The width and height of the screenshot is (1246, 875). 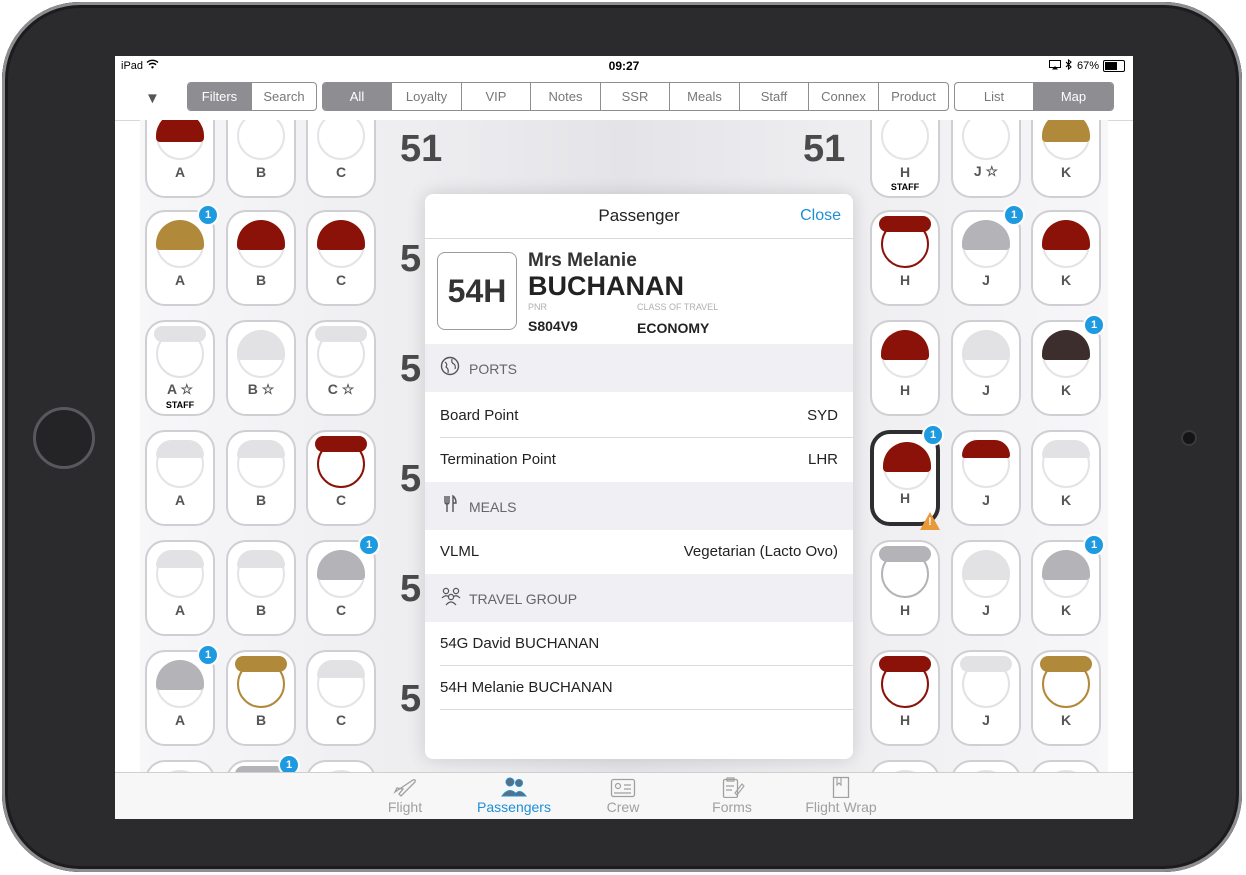 I want to click on airplay-icon, so click(x=1054, y=66).